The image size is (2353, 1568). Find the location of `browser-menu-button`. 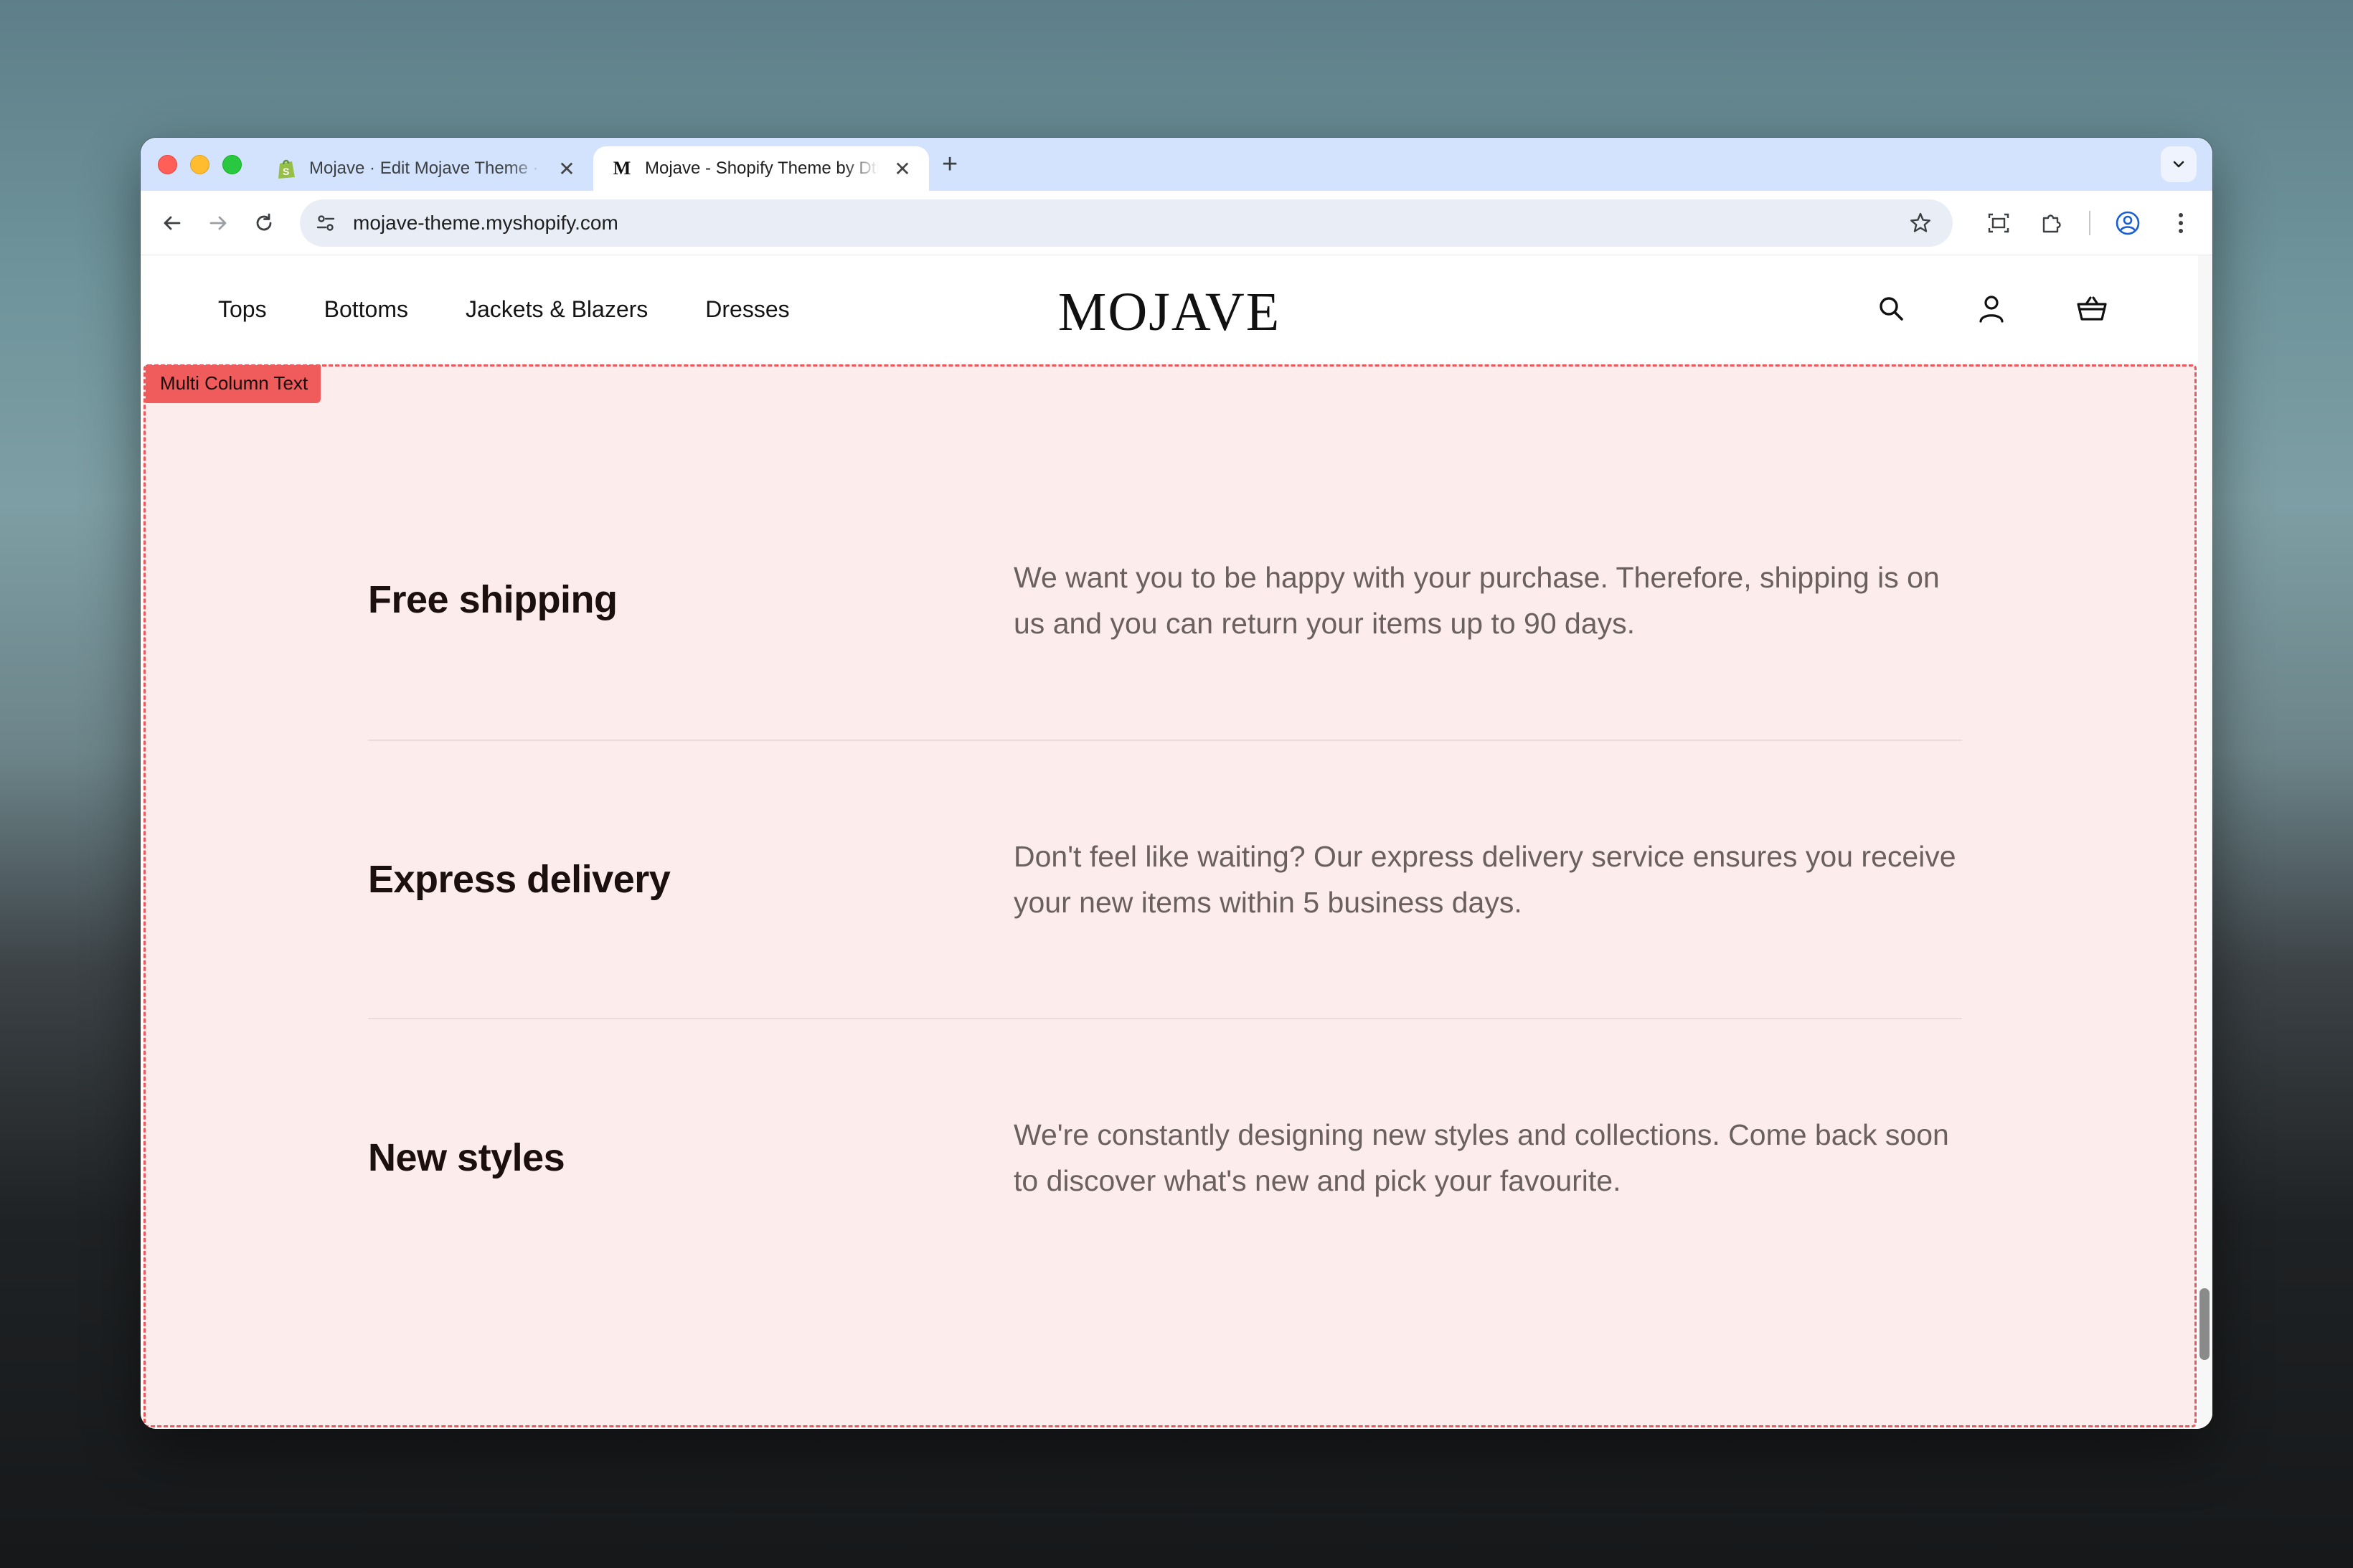

browser-menu-button is located at coordinates (2181, 223).